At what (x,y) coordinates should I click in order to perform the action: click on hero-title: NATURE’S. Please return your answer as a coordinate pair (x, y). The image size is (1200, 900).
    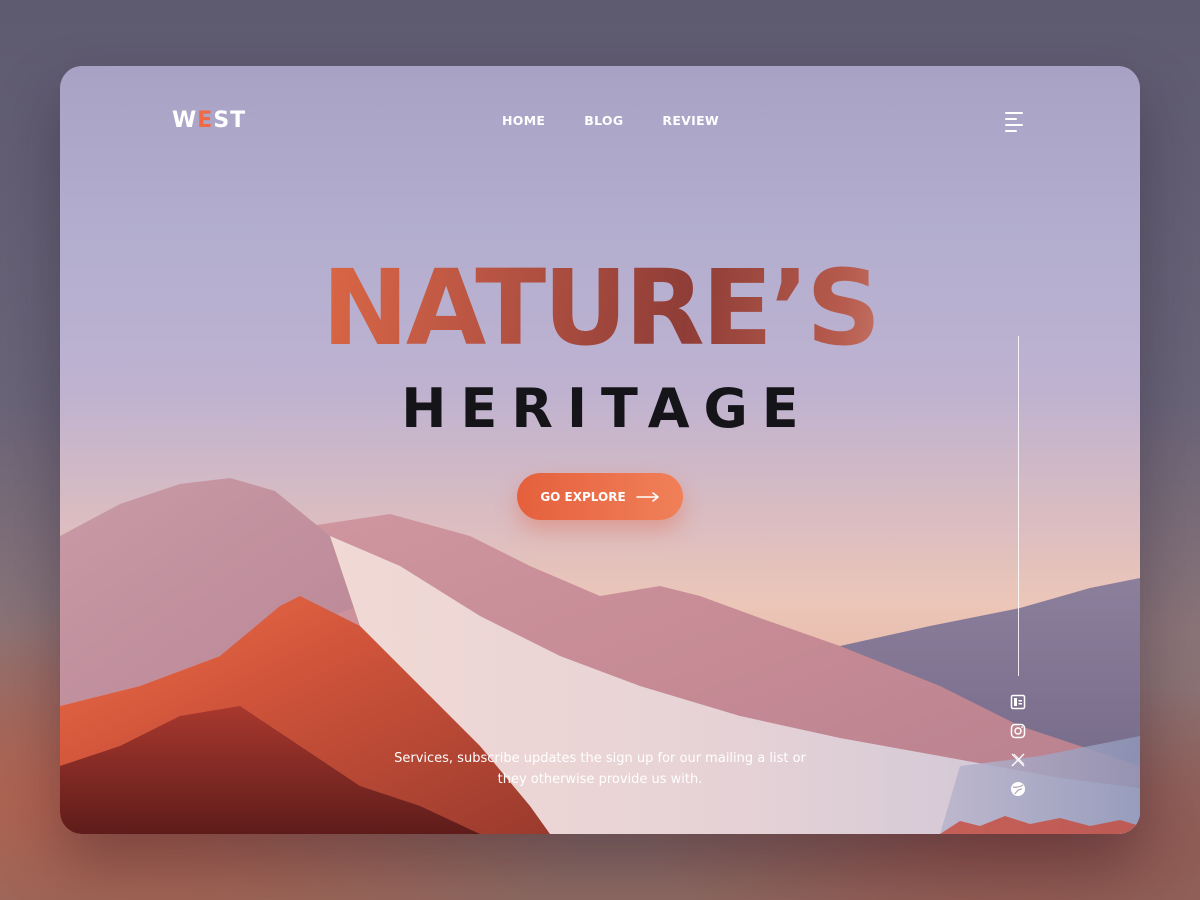
    Looking at the image, I should click on (600, 308).